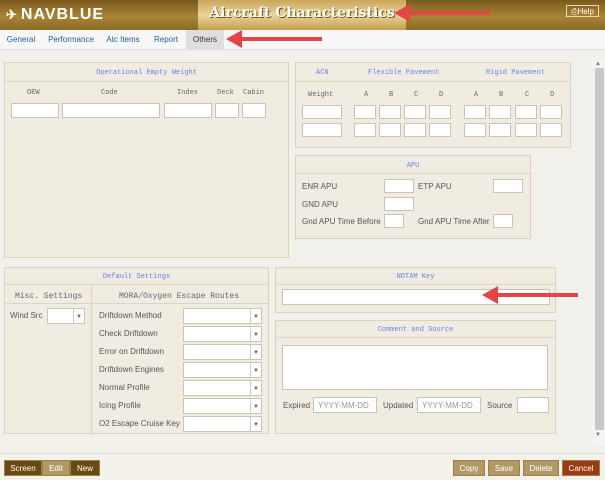 Image resolution: width=605 pixels, height=480 pixels. What do you see at coordinates (222, 352) in the screenshot?
I see `error-on-driftdown-select: ▼` at bounding box center [222, 352].